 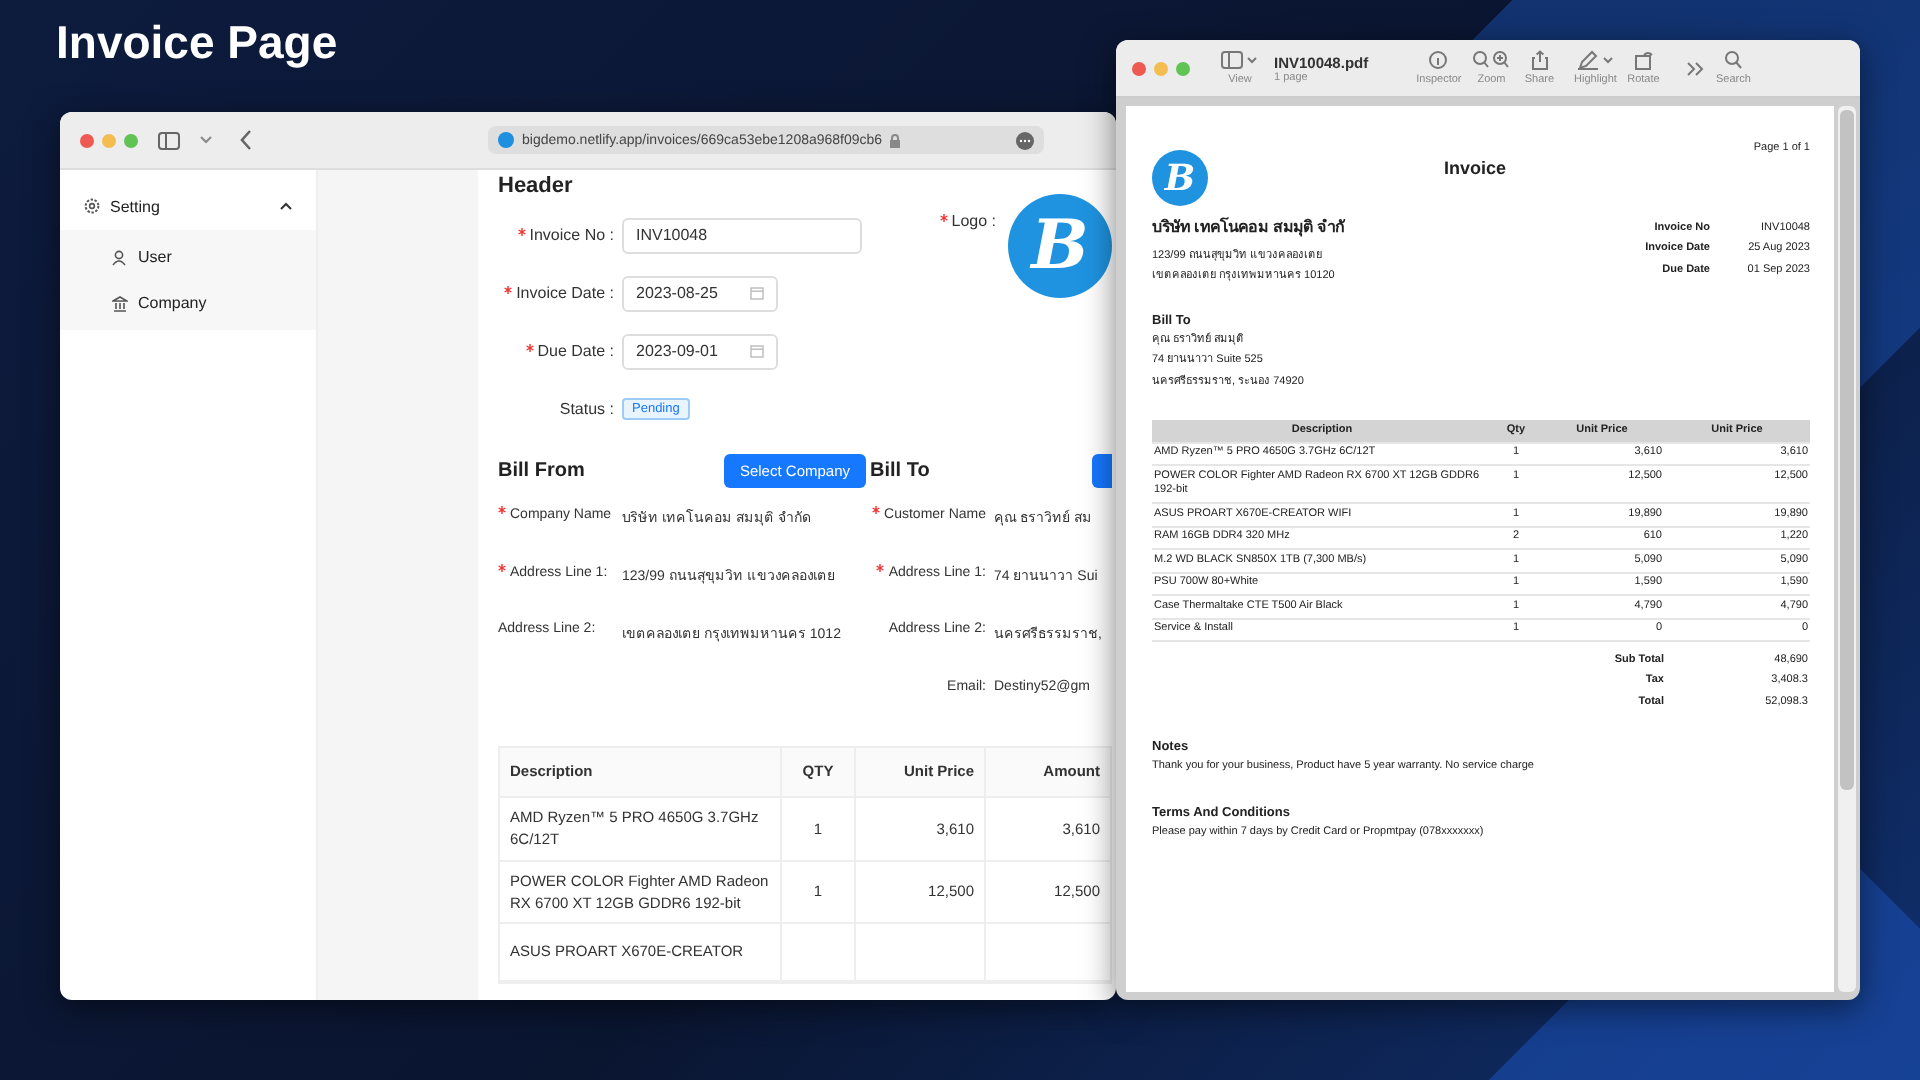 I want to click on user-icon, so click(x=120, y=257).